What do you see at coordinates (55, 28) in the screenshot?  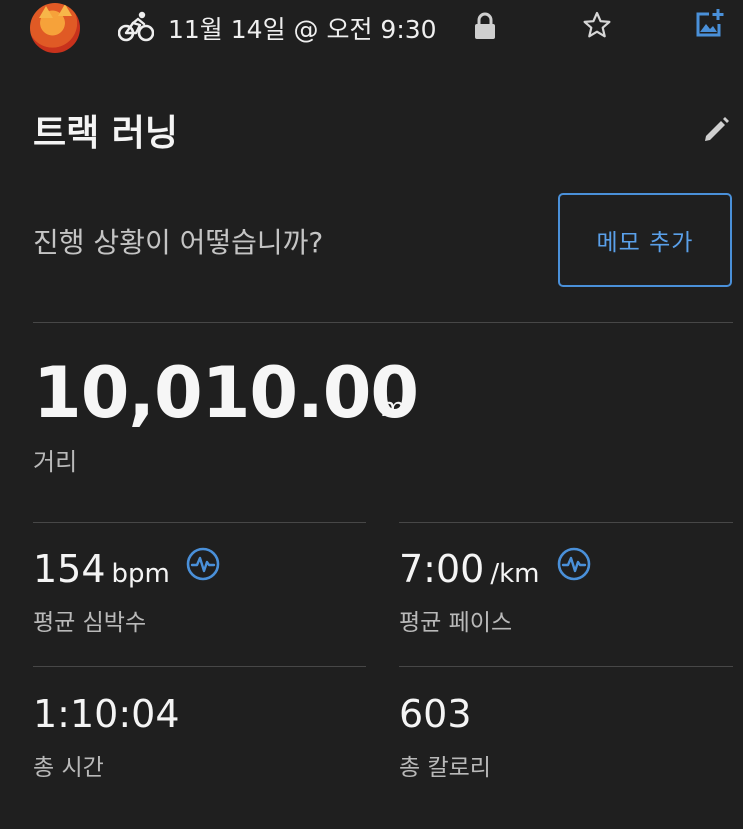 I see `avatar` at bounding box center [55, 28].